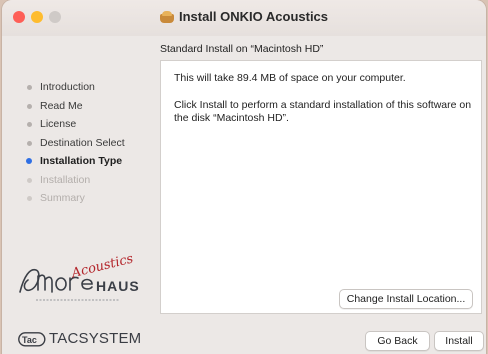 The height and width of the screenshot is (354, 488). I want to click on sidebar-item-read-me: Read Me, so click(94, 106).